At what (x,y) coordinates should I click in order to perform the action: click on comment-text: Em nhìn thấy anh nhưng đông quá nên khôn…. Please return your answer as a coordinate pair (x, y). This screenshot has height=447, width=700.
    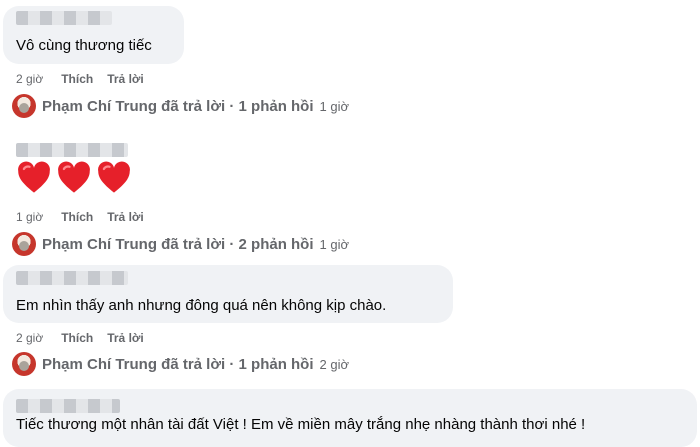
    Looking at the image, I should click on (201, 305).